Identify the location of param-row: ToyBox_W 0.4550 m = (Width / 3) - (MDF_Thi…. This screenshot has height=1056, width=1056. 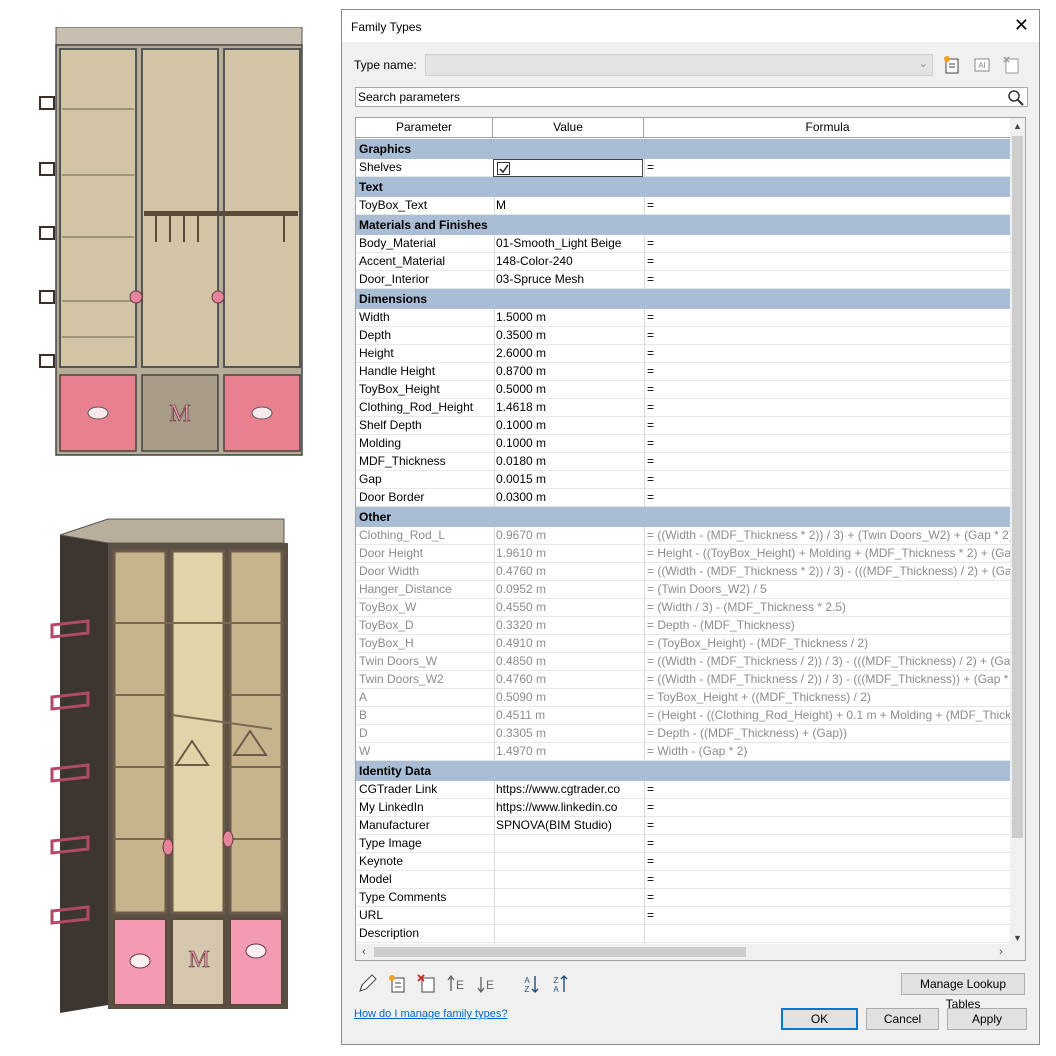
(683, 608).